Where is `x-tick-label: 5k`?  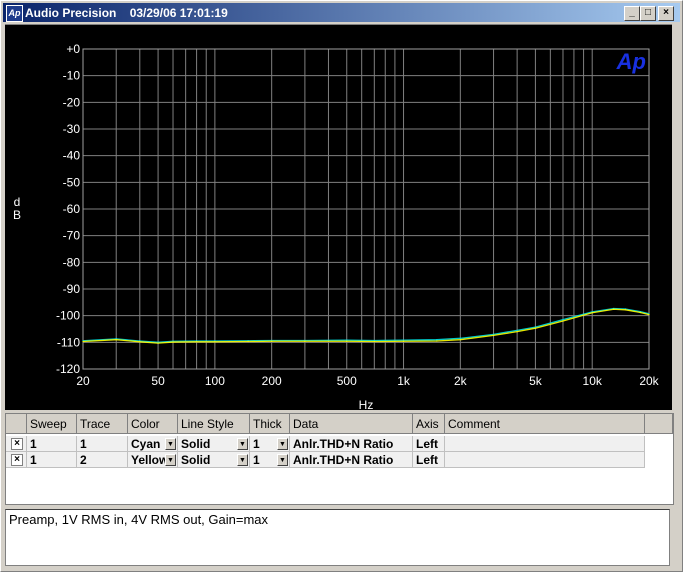 x-tick-label: 5k is located at coordinates (536, 381).